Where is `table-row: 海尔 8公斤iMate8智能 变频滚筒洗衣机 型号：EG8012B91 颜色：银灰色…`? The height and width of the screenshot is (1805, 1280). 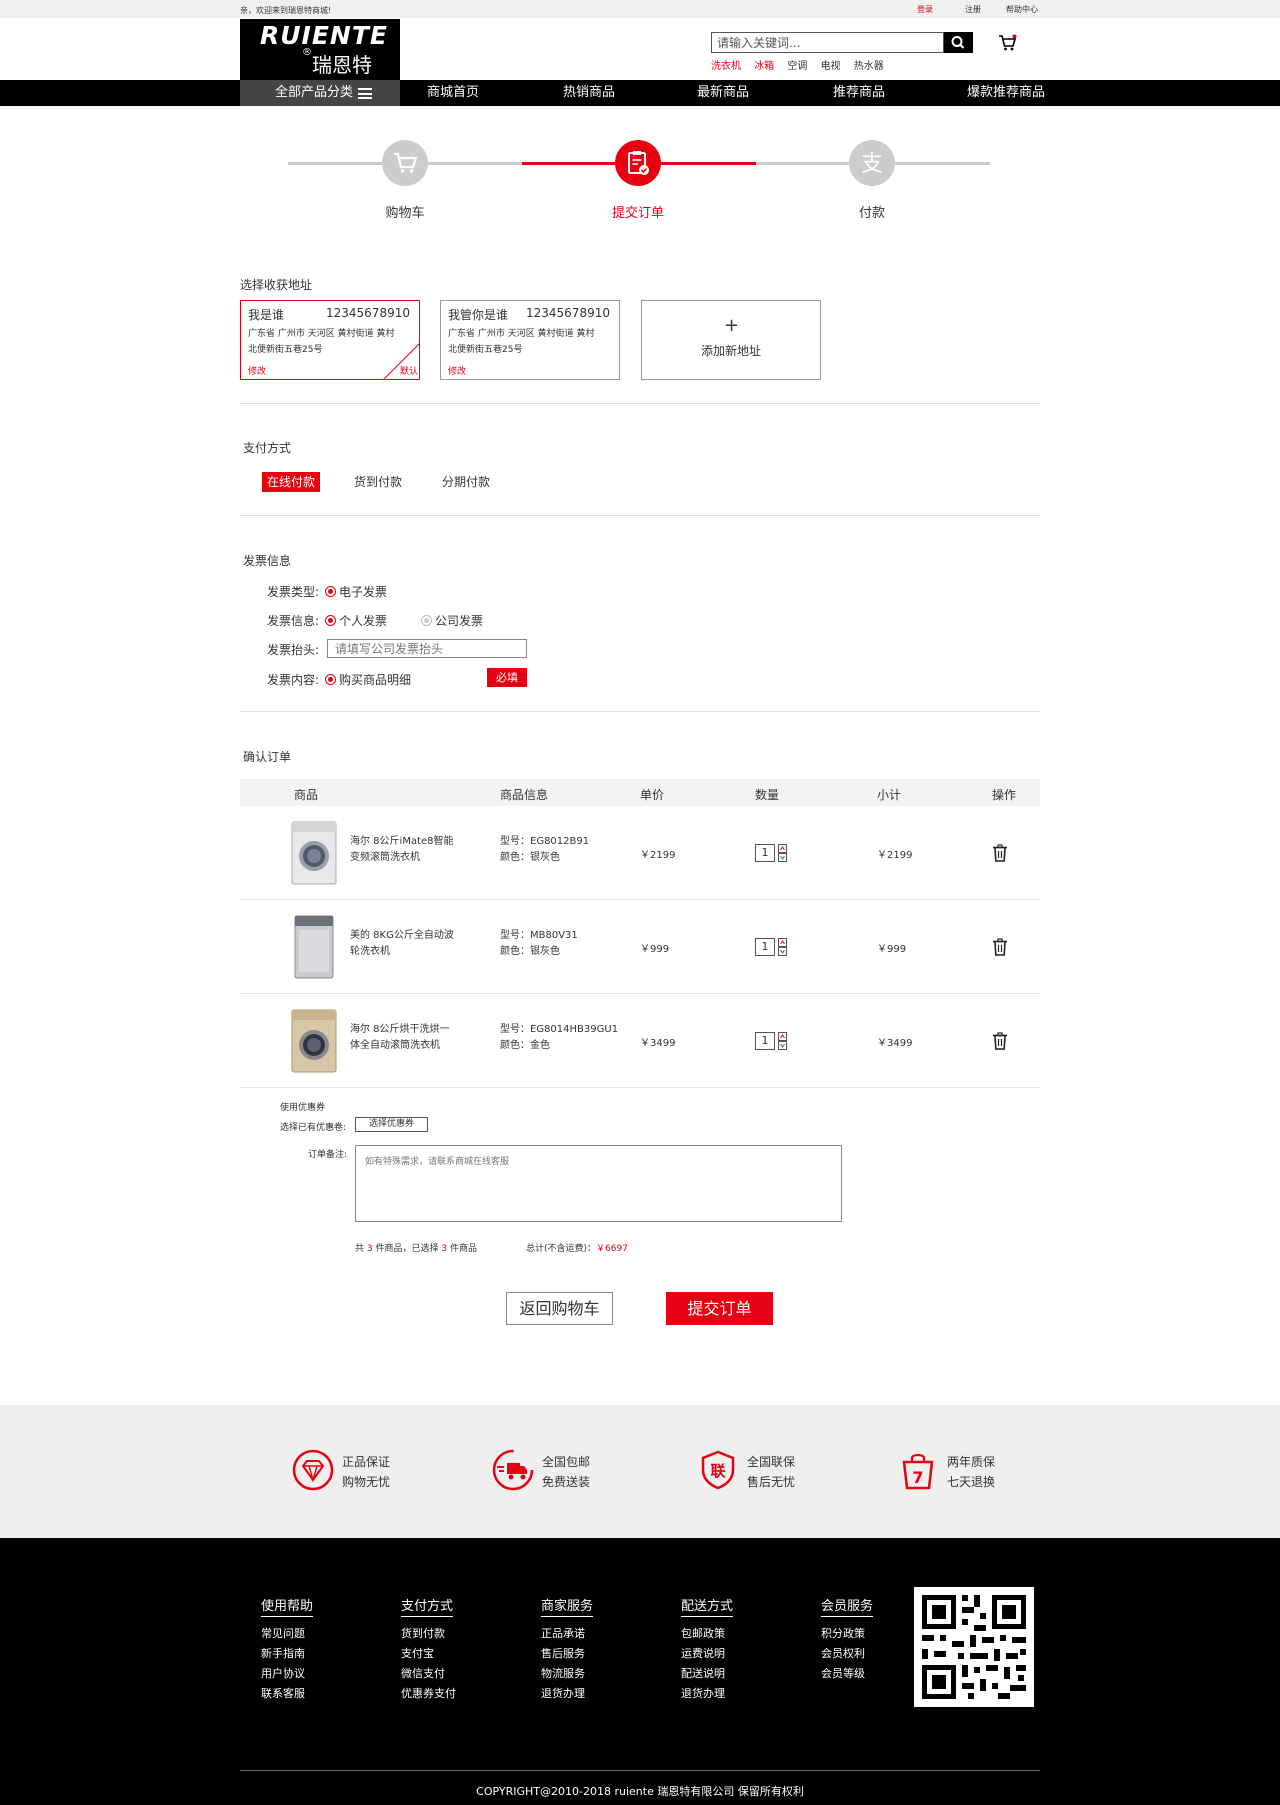 table-row: 海尔 8公斤iMate8智能 变频滚筒洗衣机 型号：EG8012B91 颜色：银灰色… is located at coordinates (640, 853).